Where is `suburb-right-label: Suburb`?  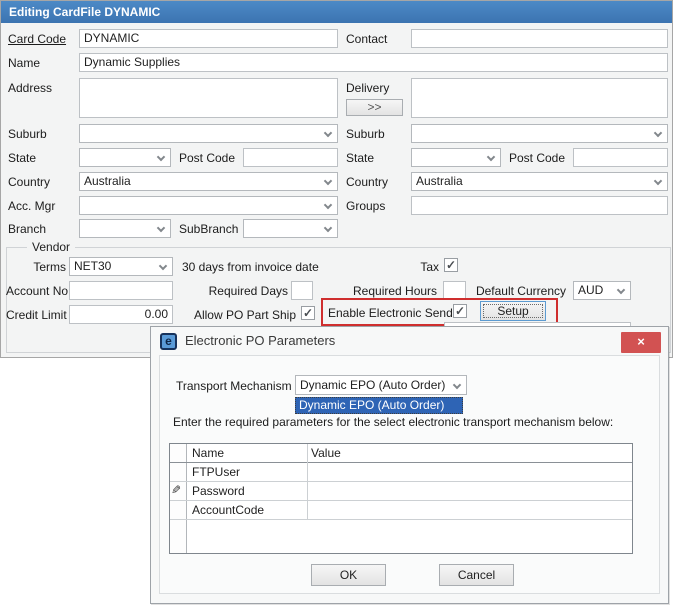
suburb-right-label: Suburb is located at coordinates (365, 134).